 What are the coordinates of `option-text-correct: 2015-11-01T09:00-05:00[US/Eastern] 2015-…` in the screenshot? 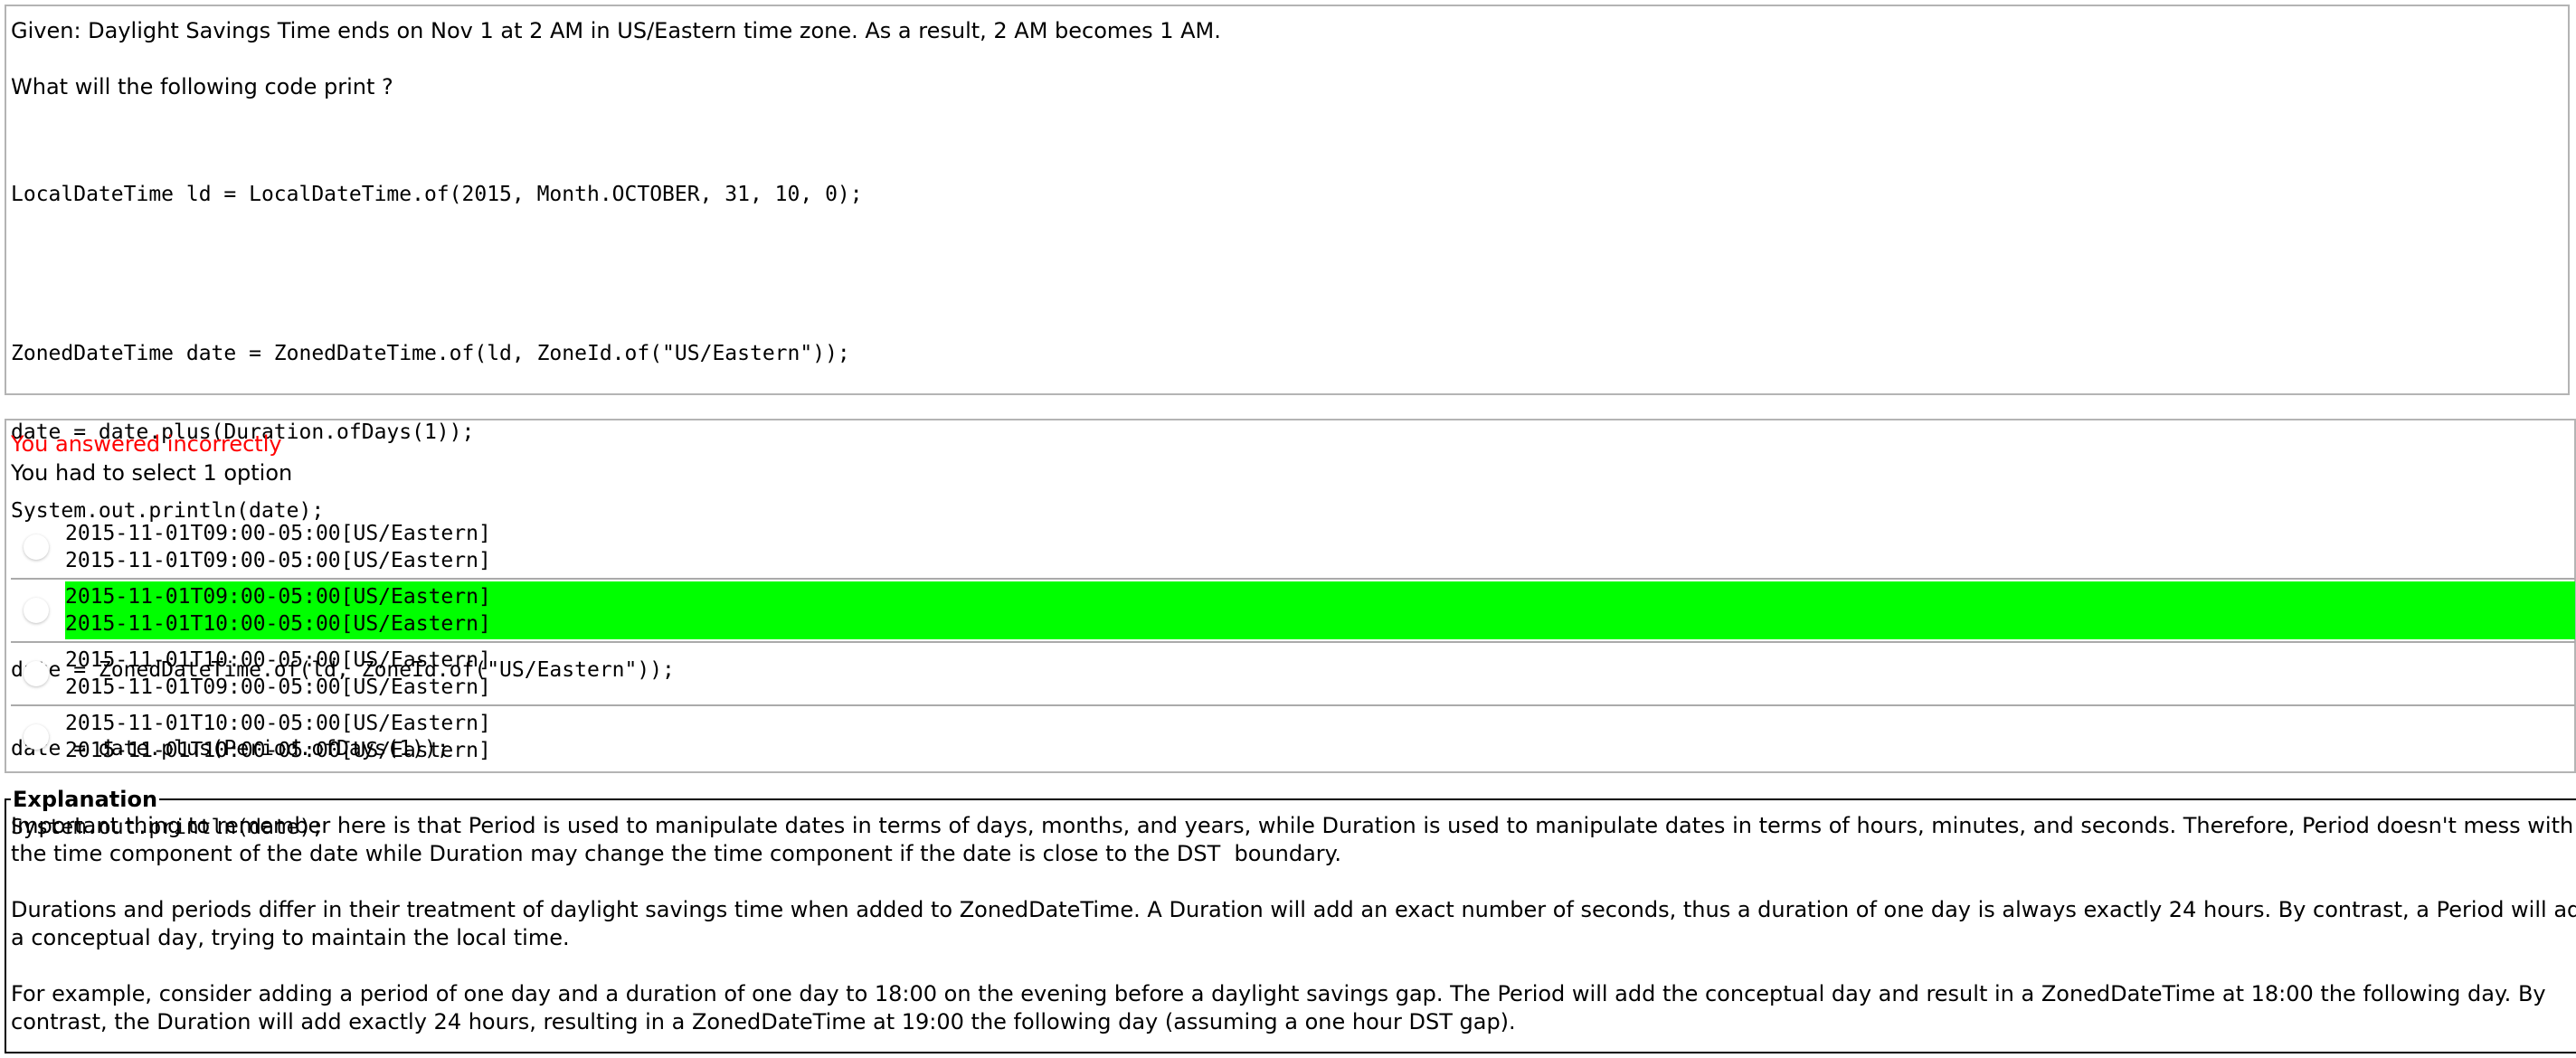 It's located at (1320, 610).